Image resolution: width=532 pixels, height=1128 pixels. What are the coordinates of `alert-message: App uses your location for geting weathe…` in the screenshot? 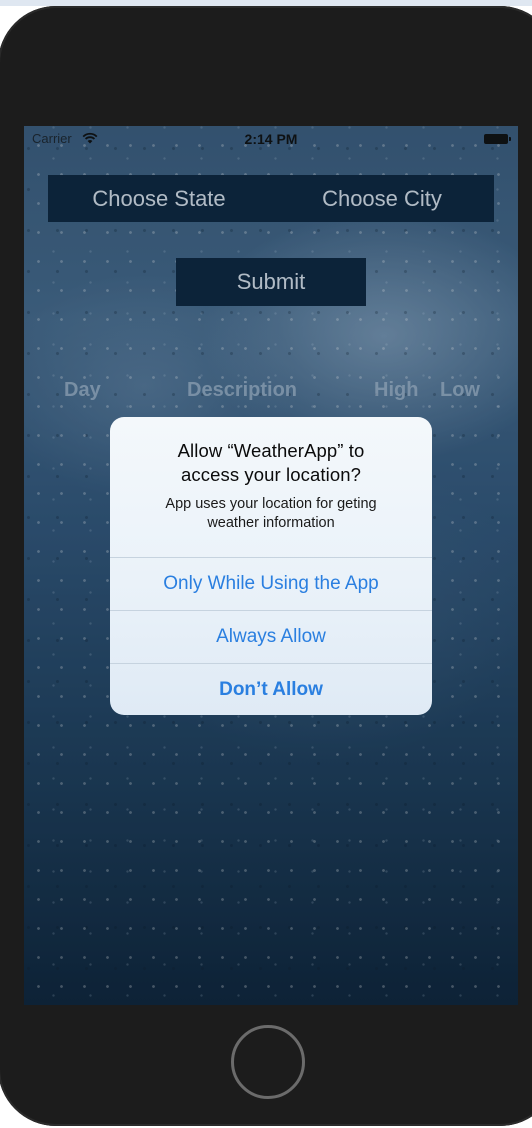 It's located at (271, 514).